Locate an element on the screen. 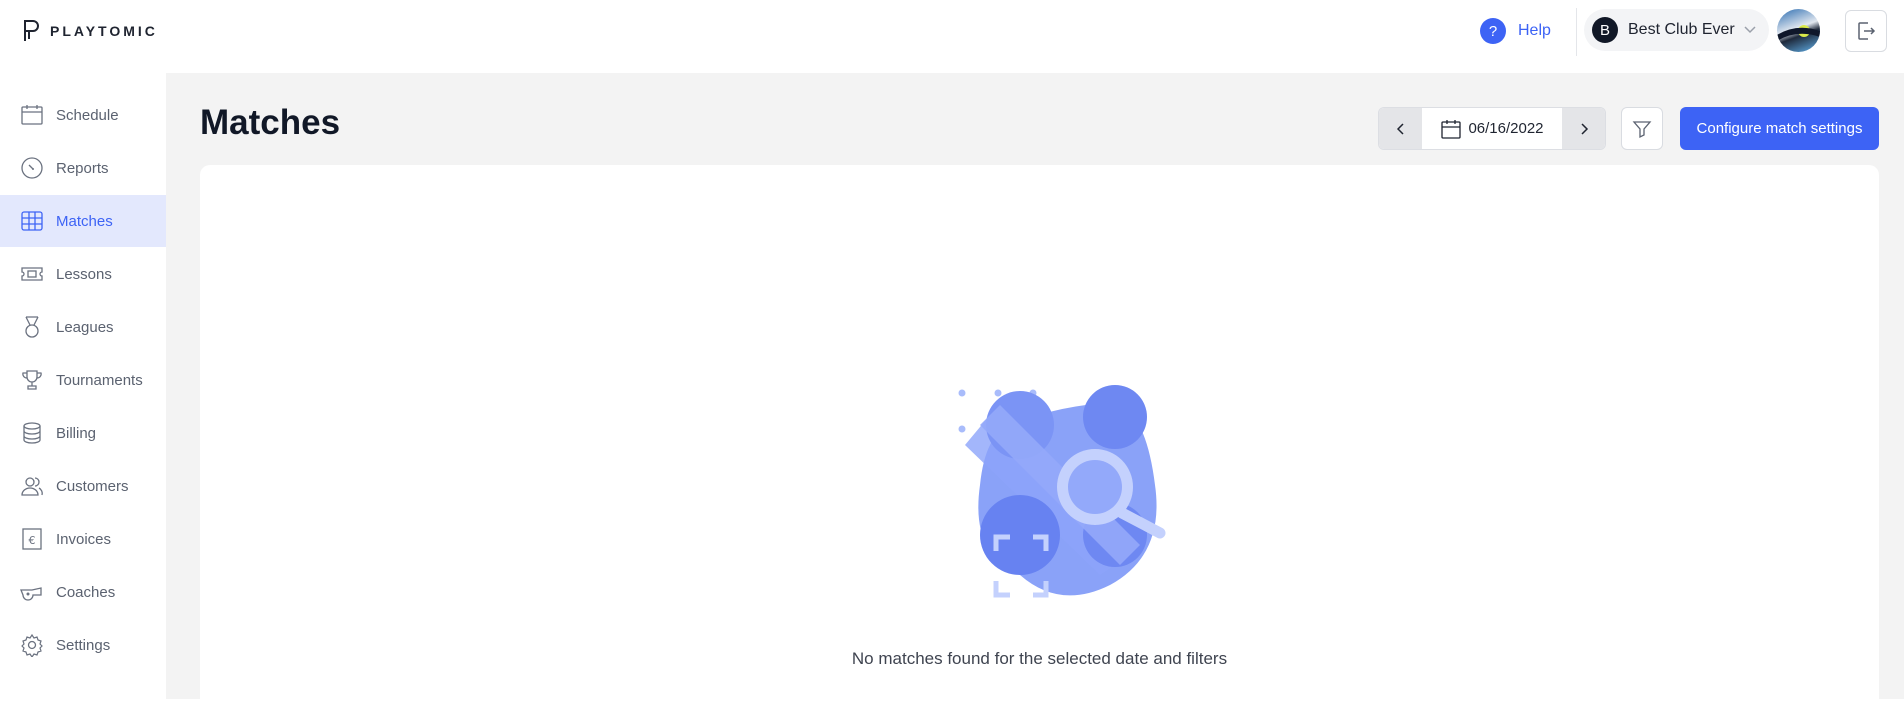 Image resolution: width=1904 pixels, height=725 pixels. sidebar-item-customers: Customers is located at coordinates (83, 486).